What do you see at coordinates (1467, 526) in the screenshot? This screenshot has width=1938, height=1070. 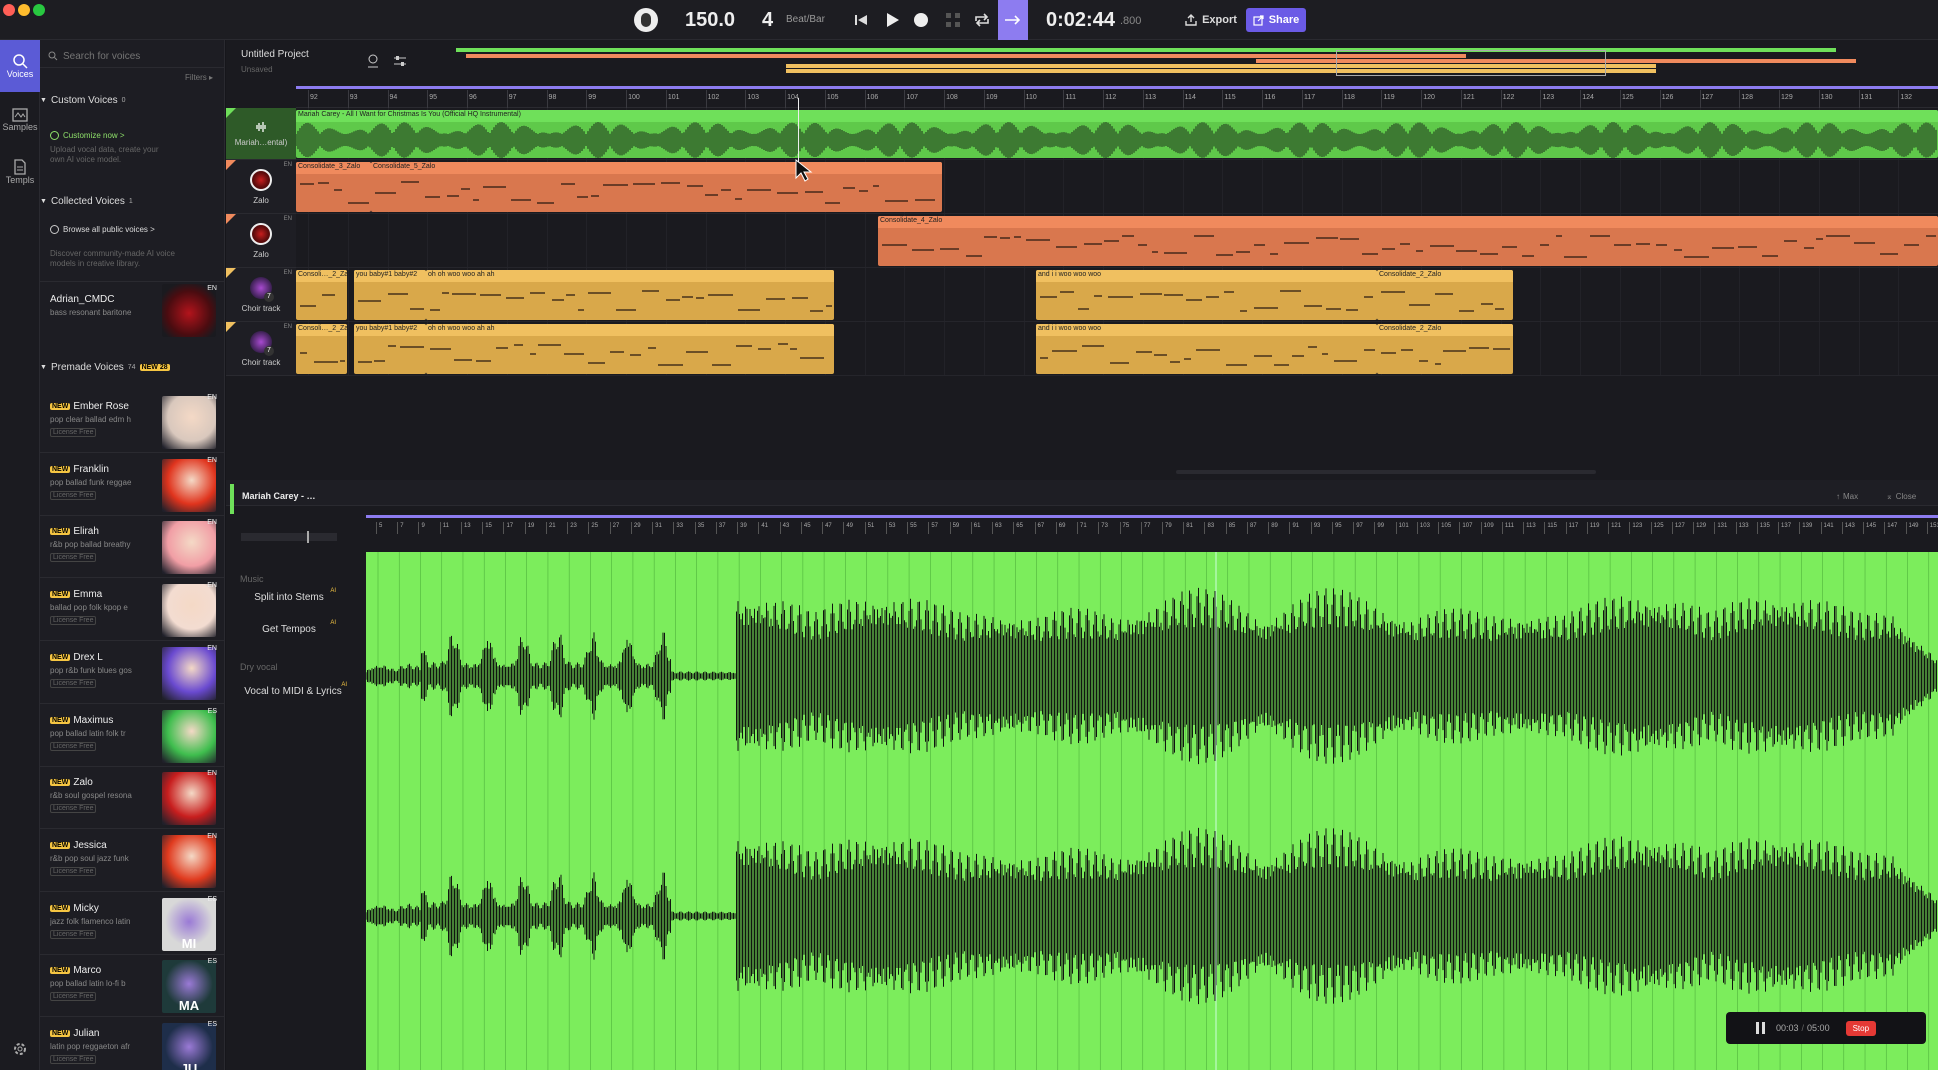 I see `editor-ruler-number: 107` at bounding box center [1467, 526].